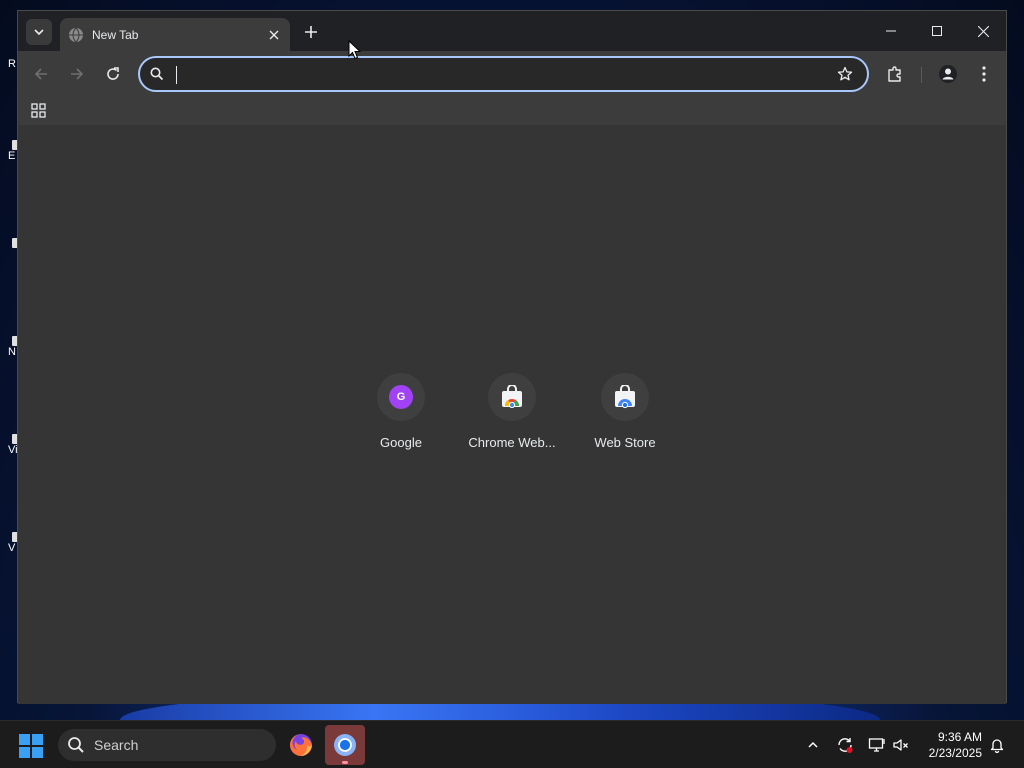 Image resolution: width=1024 pixels, height=768 pixels. I want to click on desktop-icon: E, so click(9, 151).